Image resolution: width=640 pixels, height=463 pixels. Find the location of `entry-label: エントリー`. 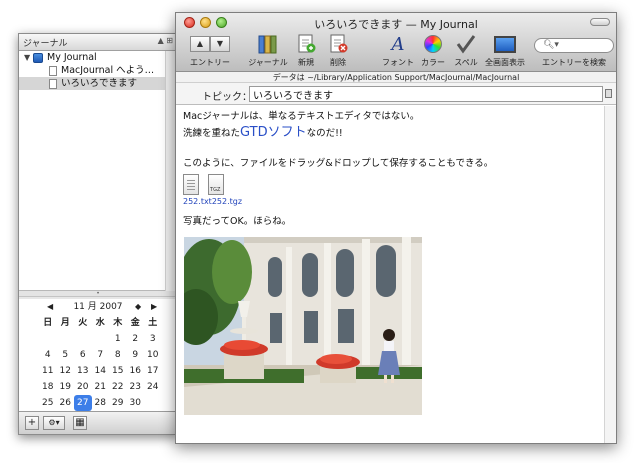

entry-label: エントリー is located at coordinates (210, 62).